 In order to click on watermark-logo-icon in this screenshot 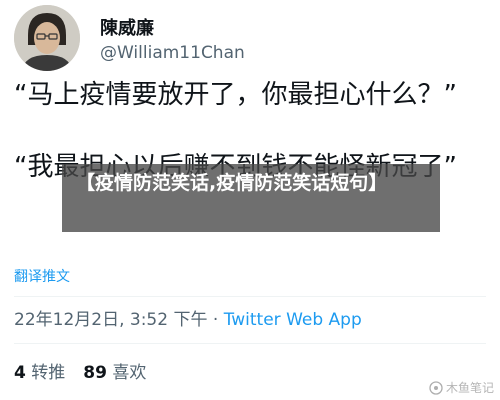, I will do `click(436, 387)`.